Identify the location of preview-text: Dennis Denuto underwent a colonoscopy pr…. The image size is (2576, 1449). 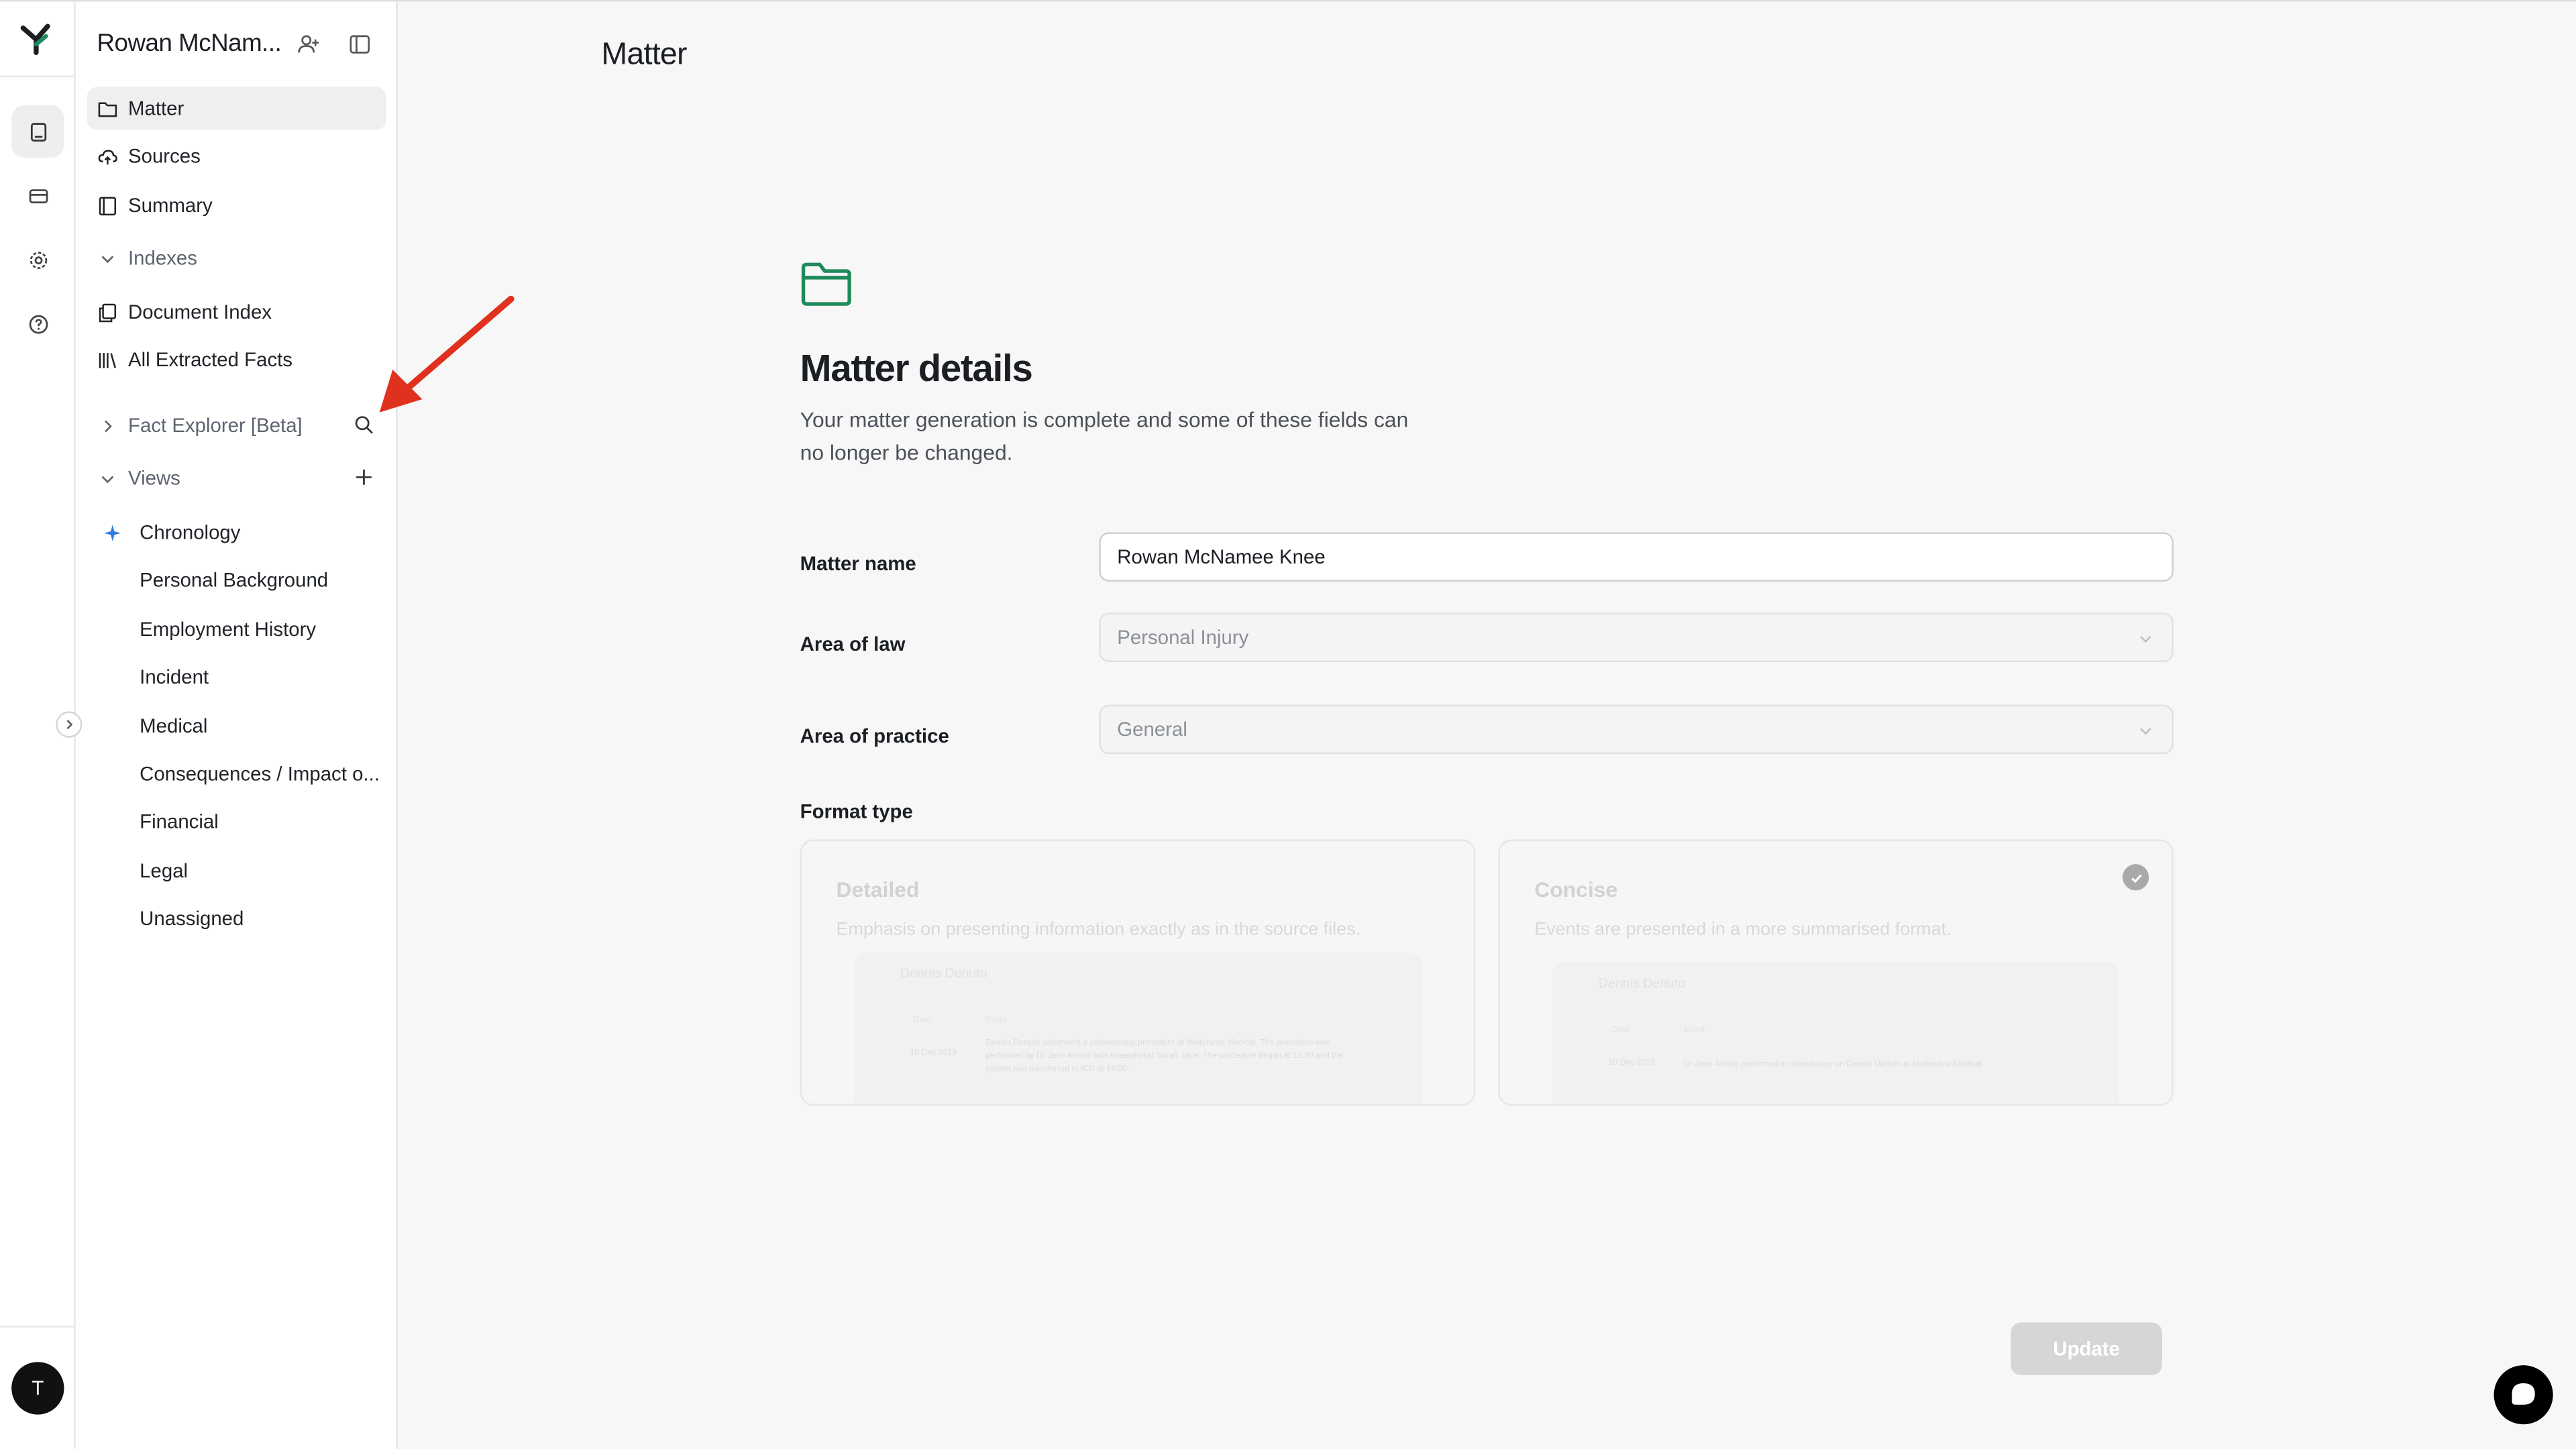
(1164, 1056).